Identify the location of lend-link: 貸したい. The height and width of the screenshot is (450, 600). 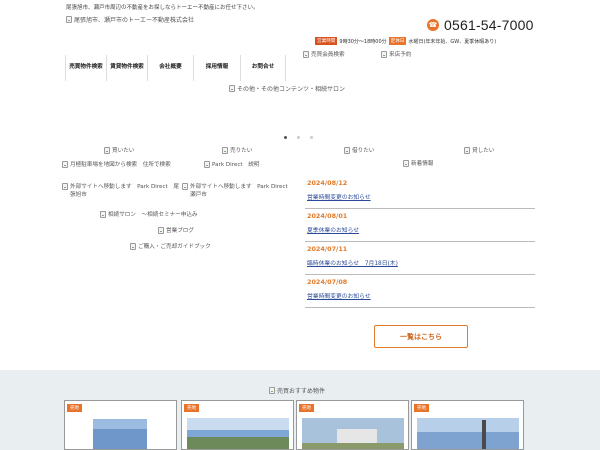
(479, 151).